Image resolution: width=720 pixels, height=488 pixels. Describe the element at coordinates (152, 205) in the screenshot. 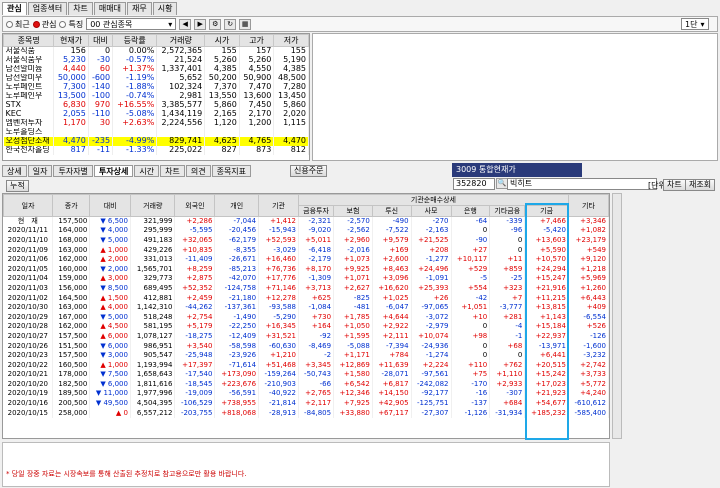

I see `col-volume: 거래량` at that location.